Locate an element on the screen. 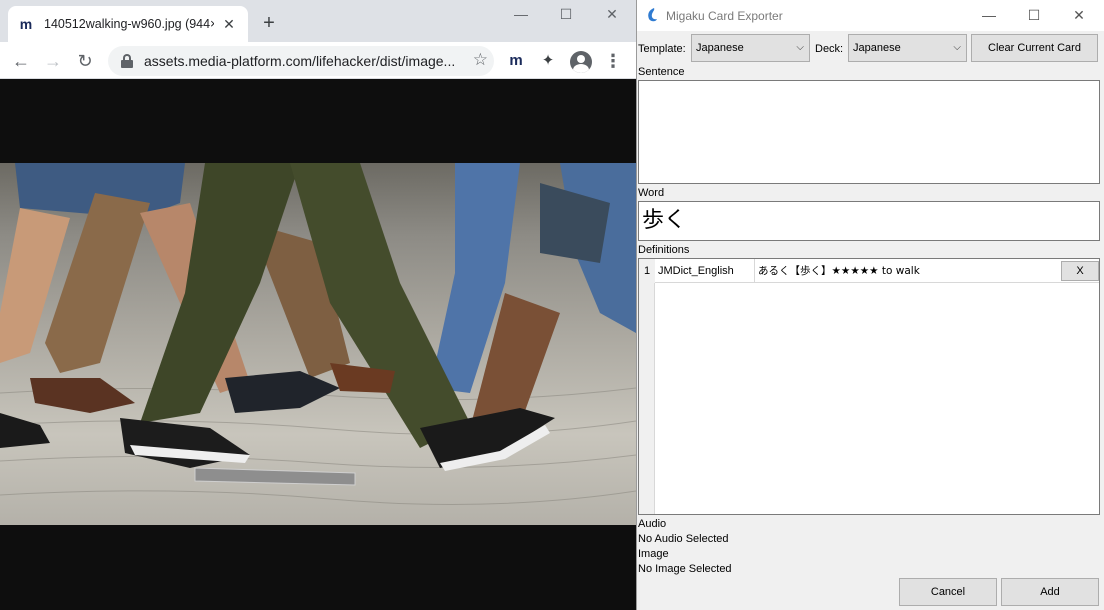 The width and height of the screenshot is (1104, 610). template-selected-value: Japanese is located at coordinates (720, 48).